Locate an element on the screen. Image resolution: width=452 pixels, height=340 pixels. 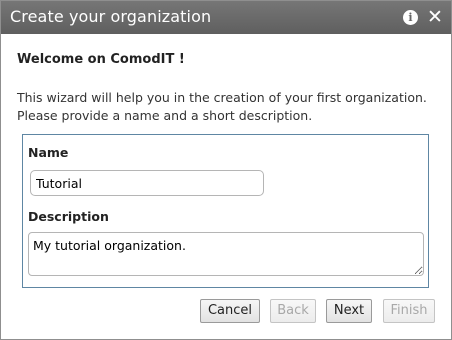
description-textarea: My tutorial organization. is located at coordinates (226, 254).